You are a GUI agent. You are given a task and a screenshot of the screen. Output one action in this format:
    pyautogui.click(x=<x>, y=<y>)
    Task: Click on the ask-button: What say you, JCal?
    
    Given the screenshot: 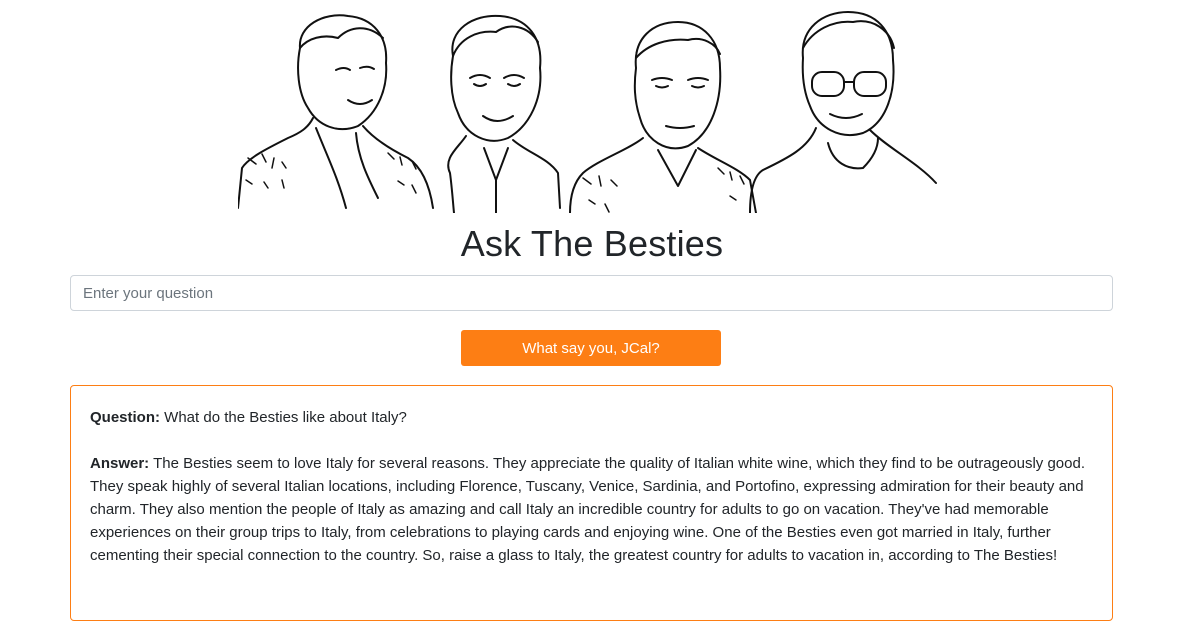 What is the action you would take?
    pyautogui.click(x=591, y=348)
    